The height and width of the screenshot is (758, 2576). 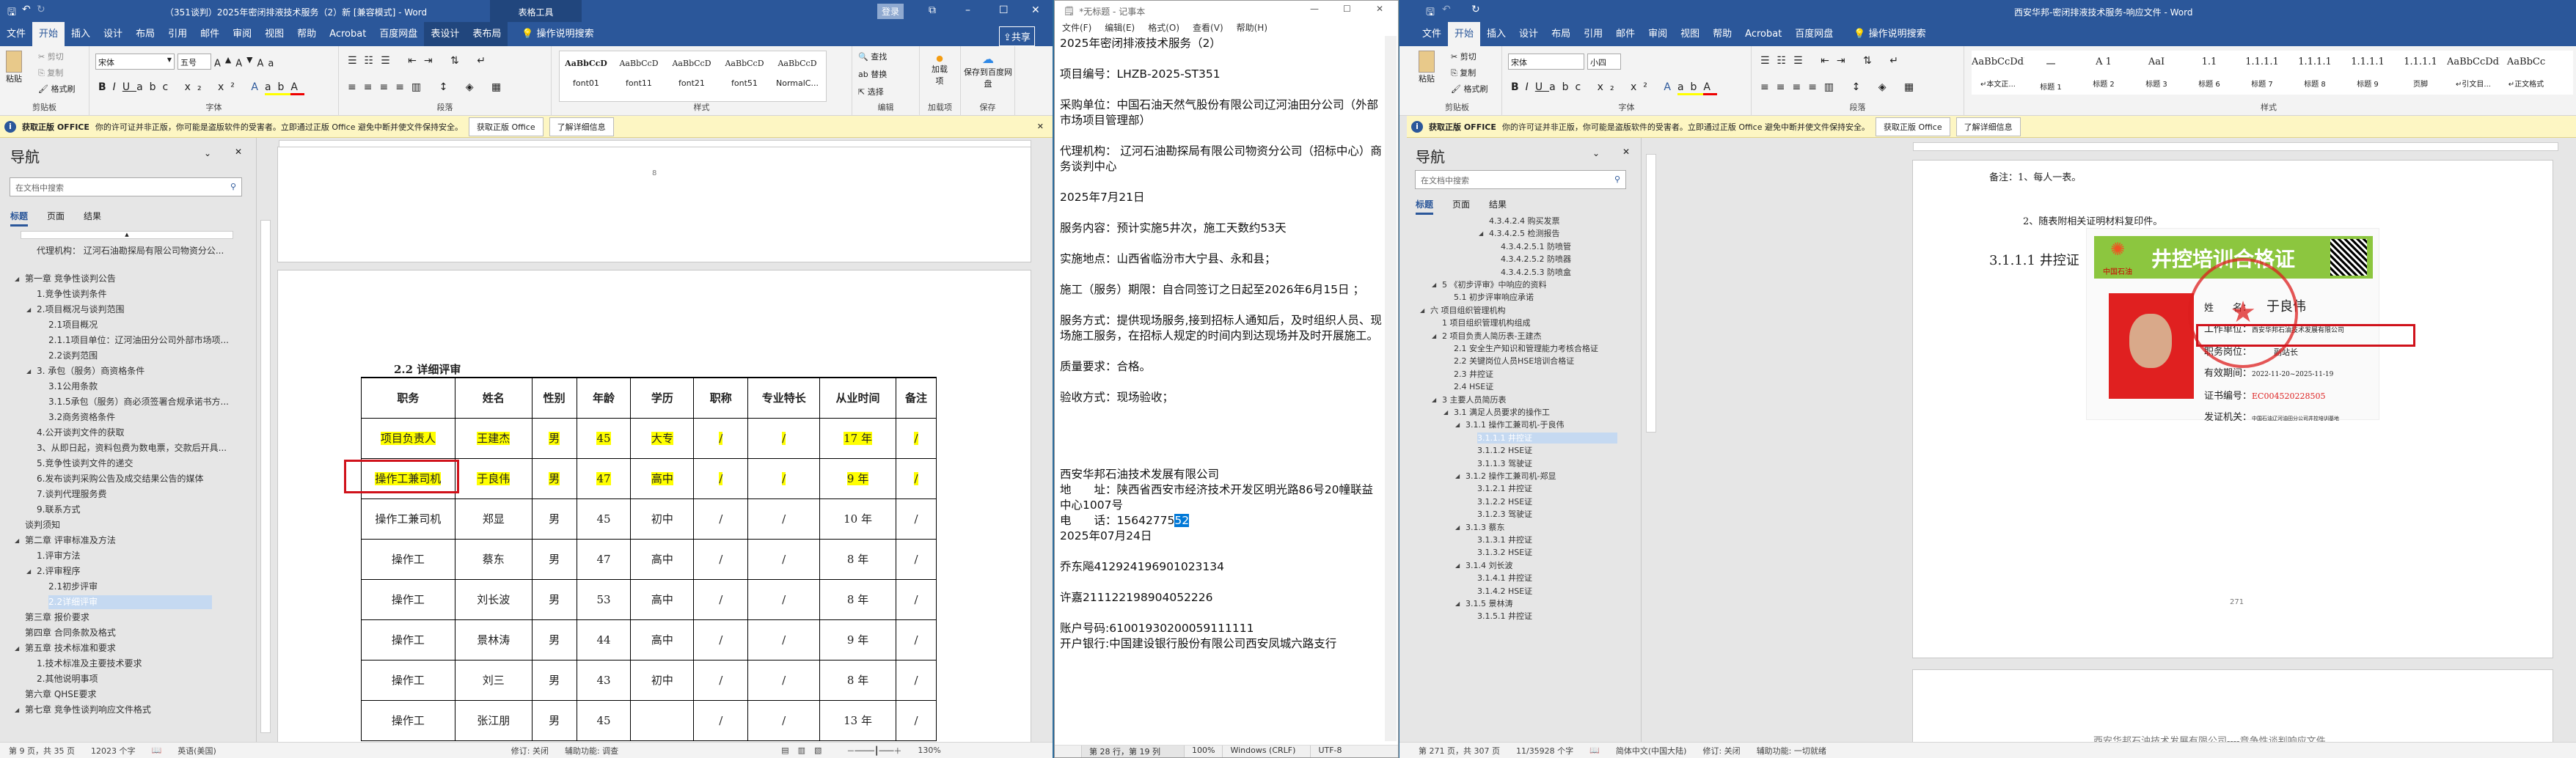 I want to click on ribbon-display-icon: ⧉, so click(x=933, y=10).